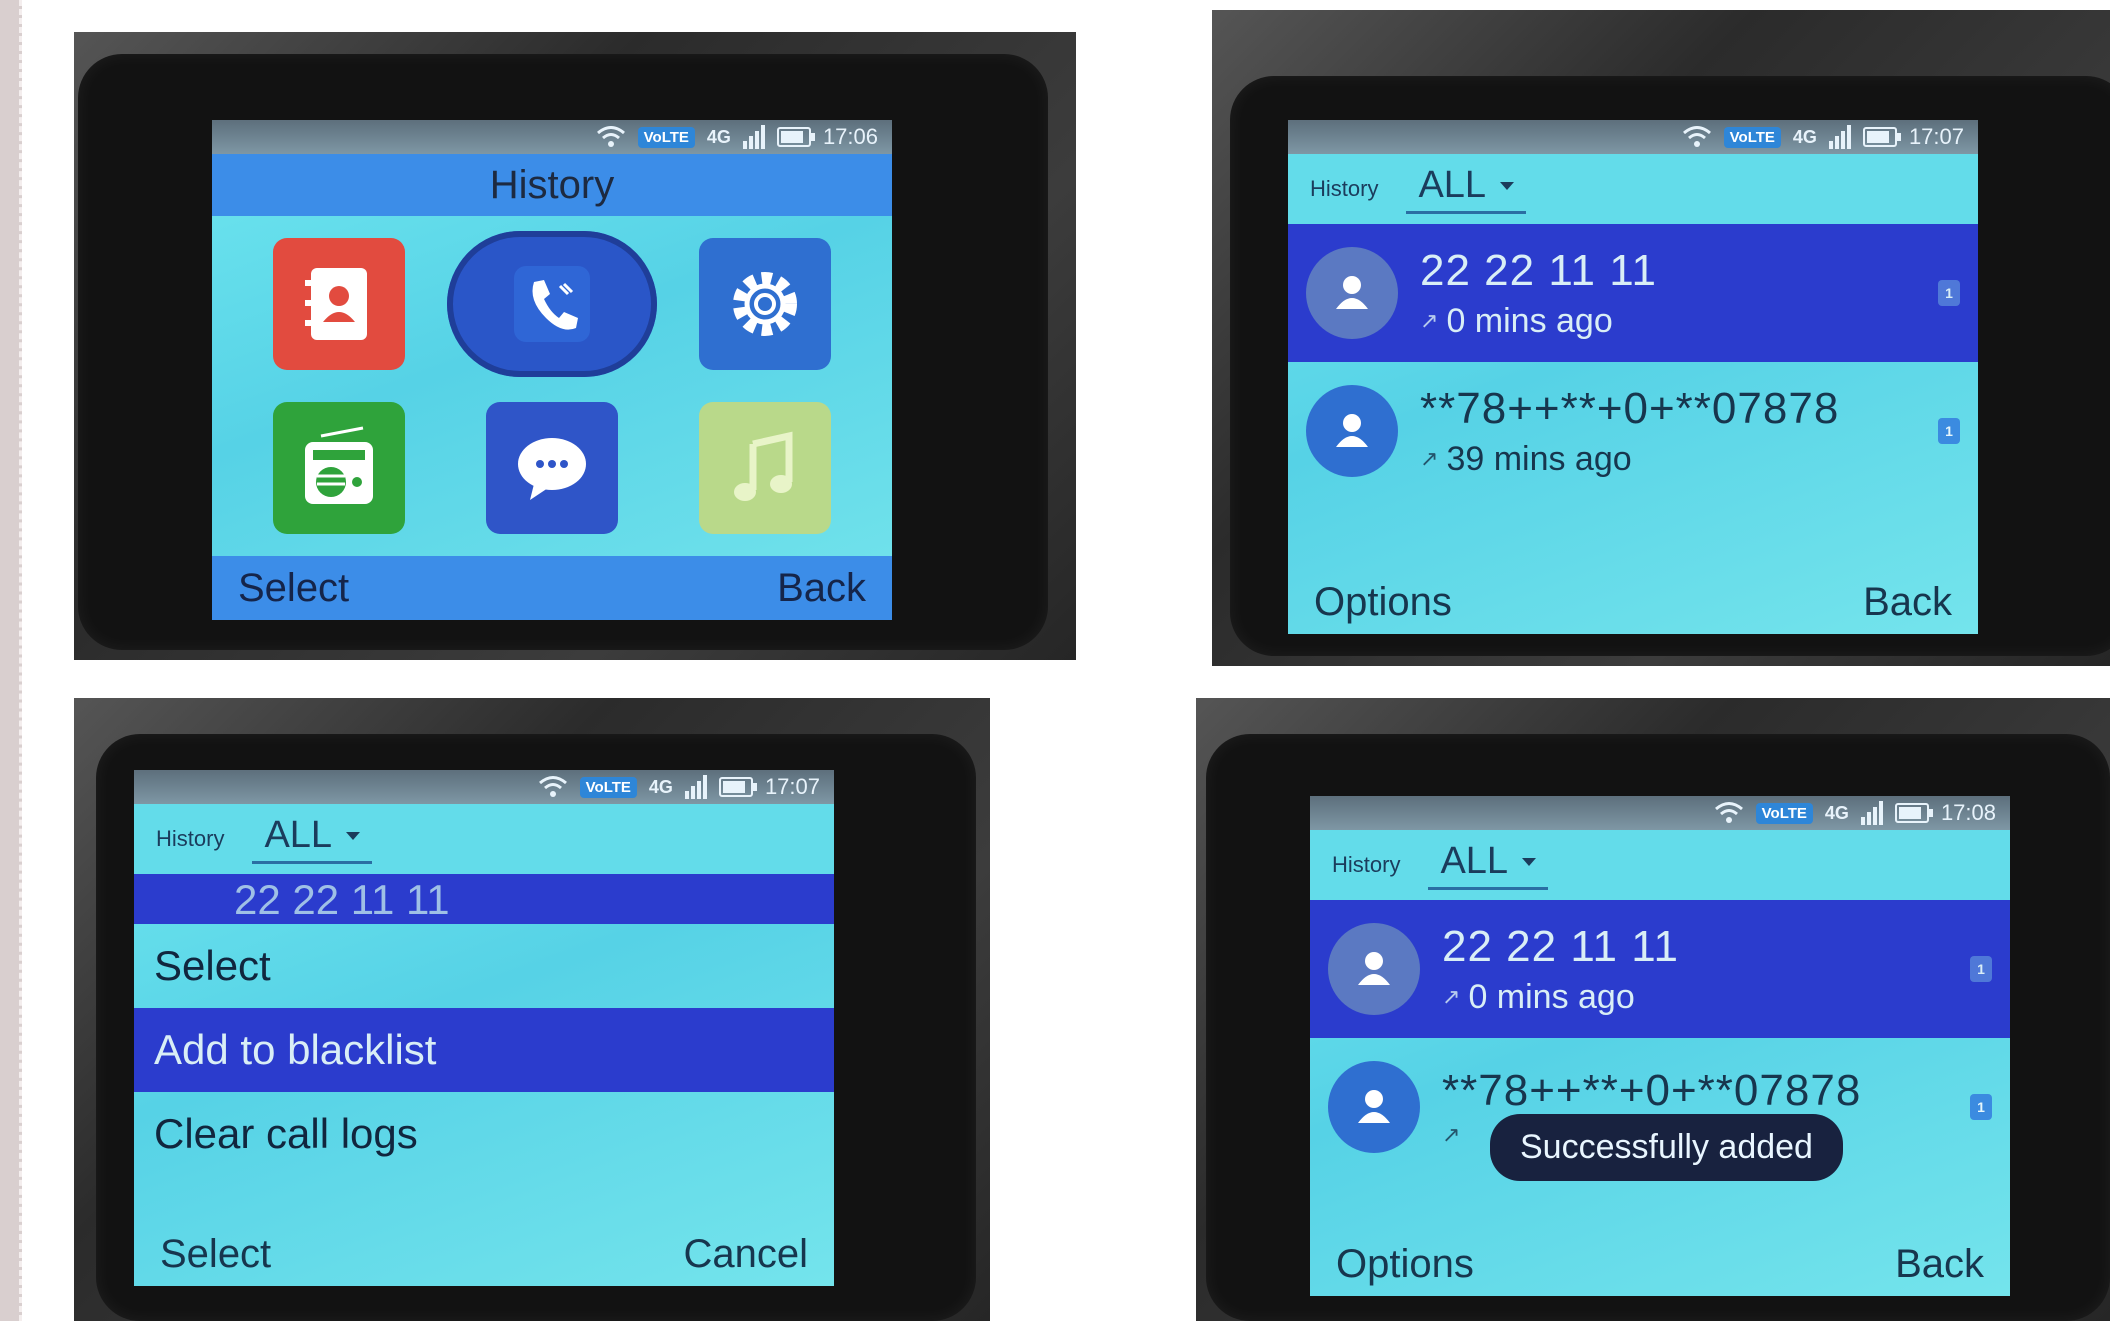 The height and width of the screenshot is (1321, 2110). Describe the element at coordinates (484, 1134) in the screenshot. I see `menu-item-clear-call-logs: Clear call logs` at that location.